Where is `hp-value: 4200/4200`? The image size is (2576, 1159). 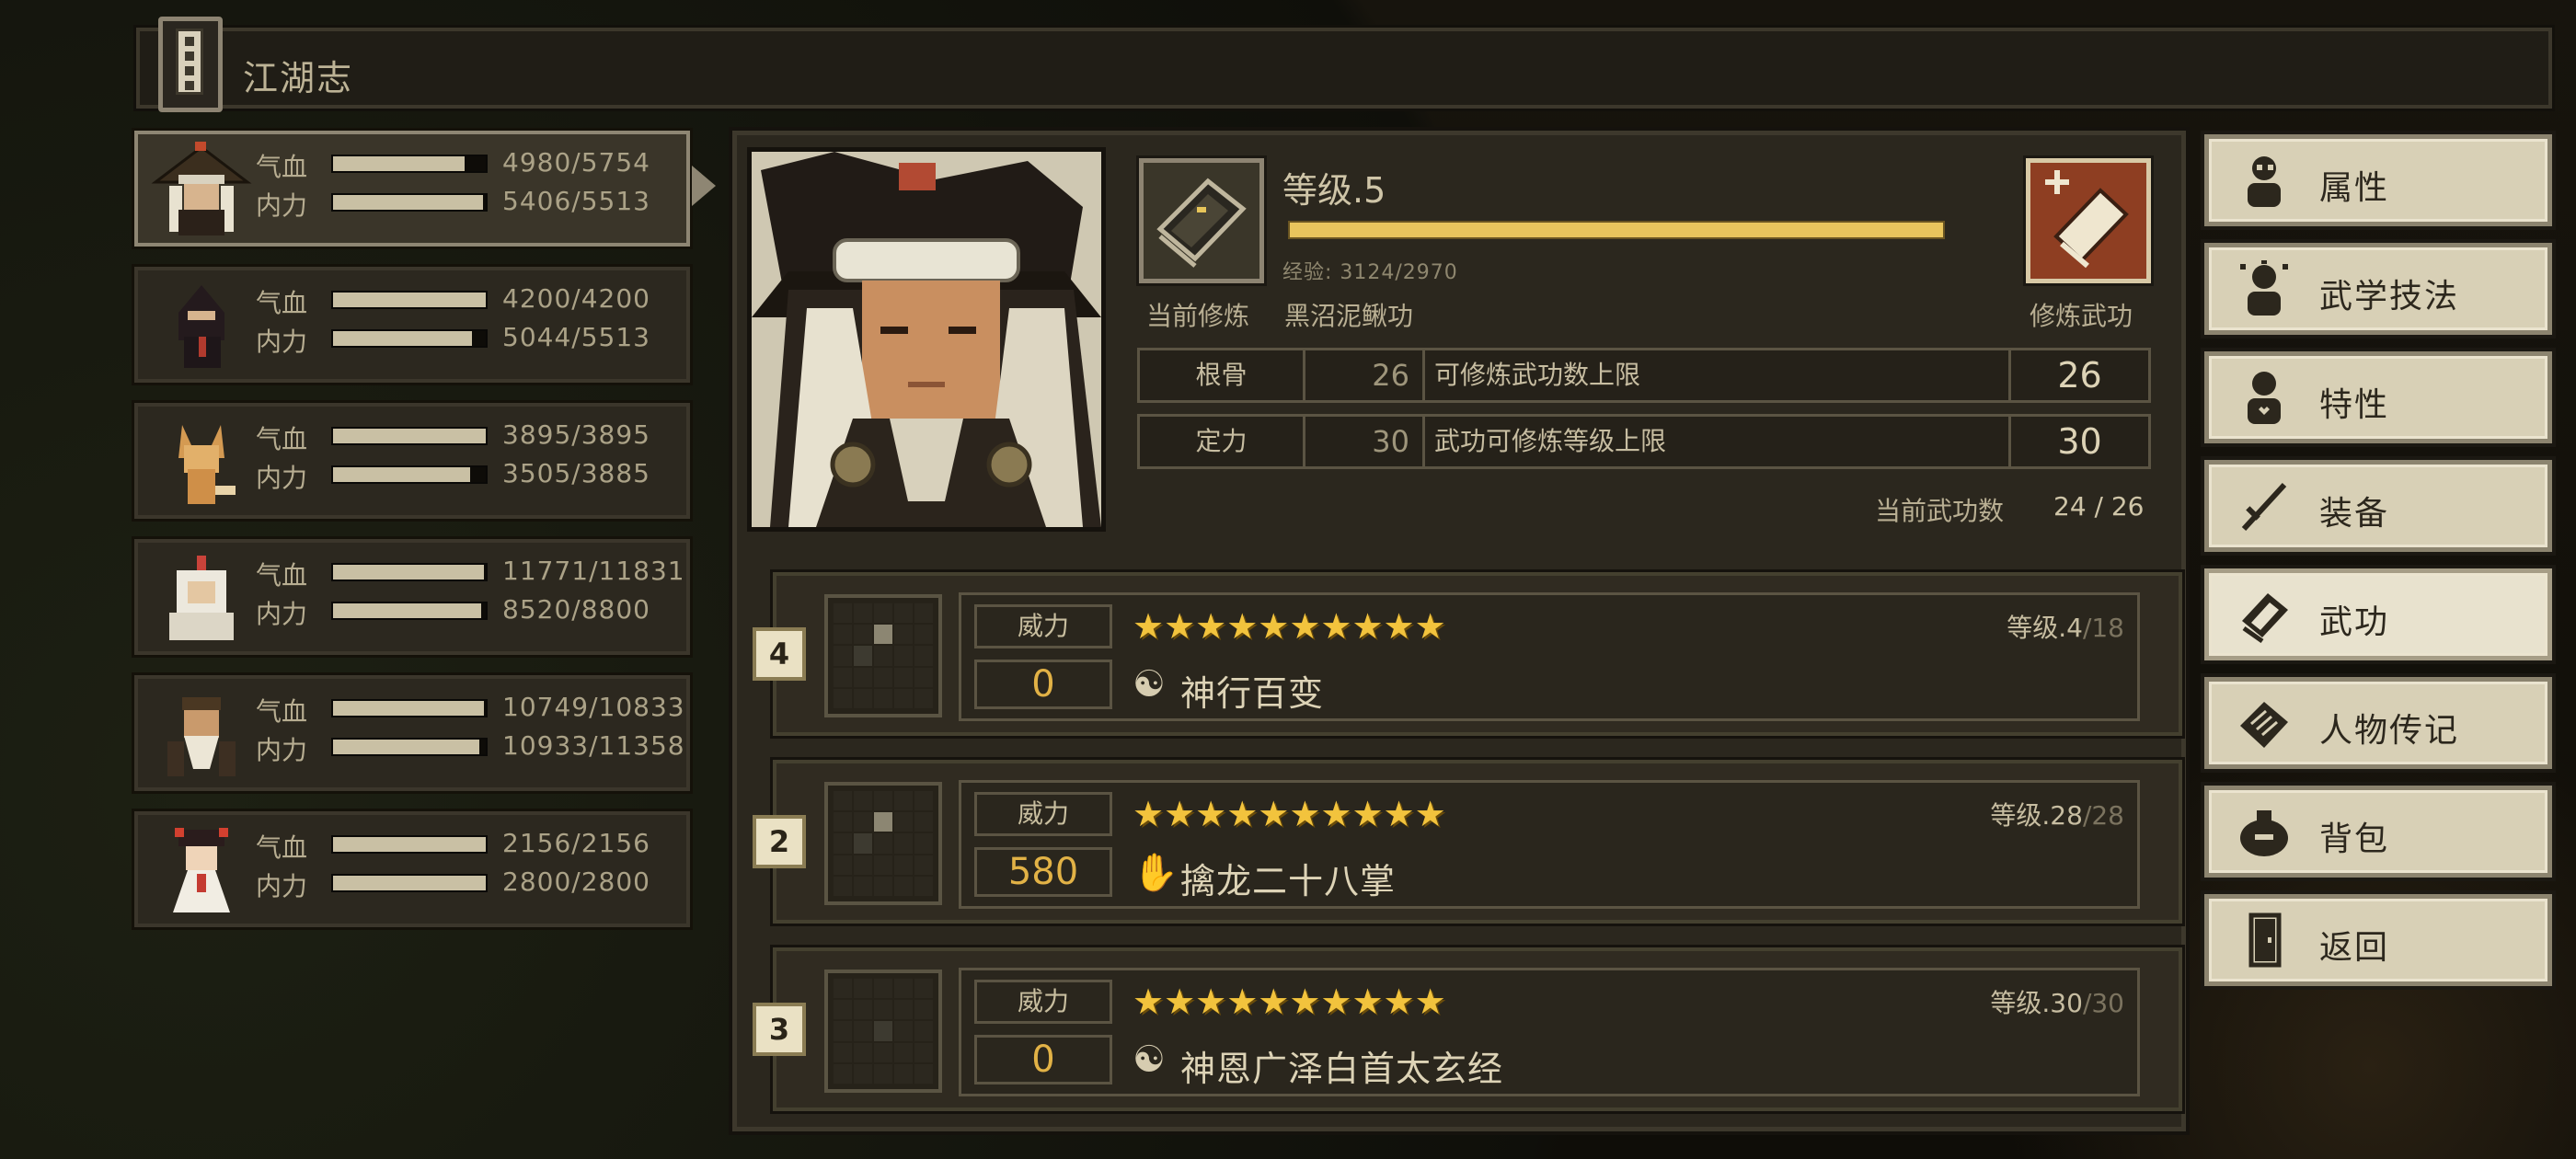 hp-value: 4200/4200 is located at coordinates (576, 298).